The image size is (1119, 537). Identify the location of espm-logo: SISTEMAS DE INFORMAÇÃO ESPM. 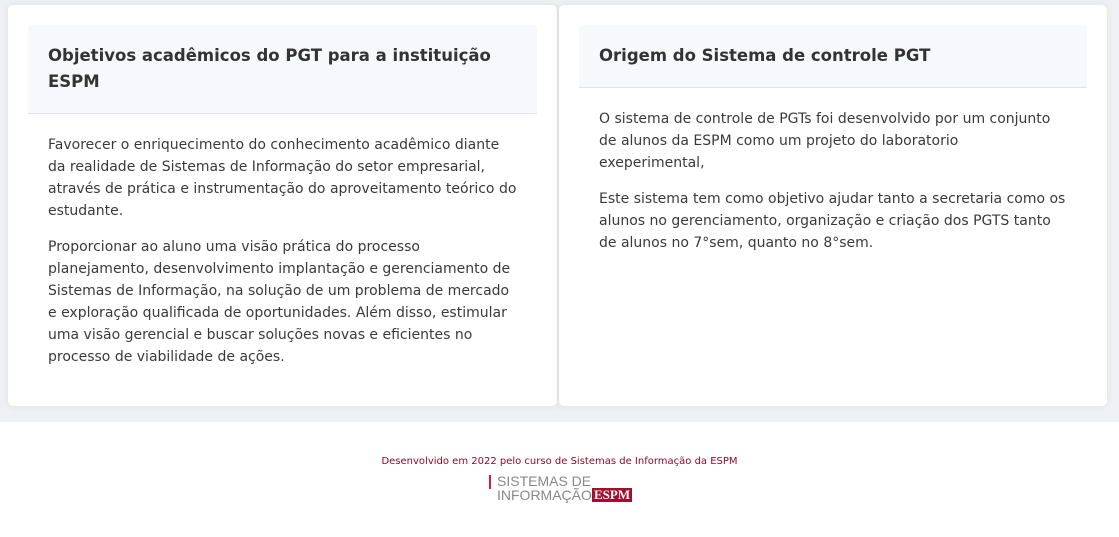
(561, 488).